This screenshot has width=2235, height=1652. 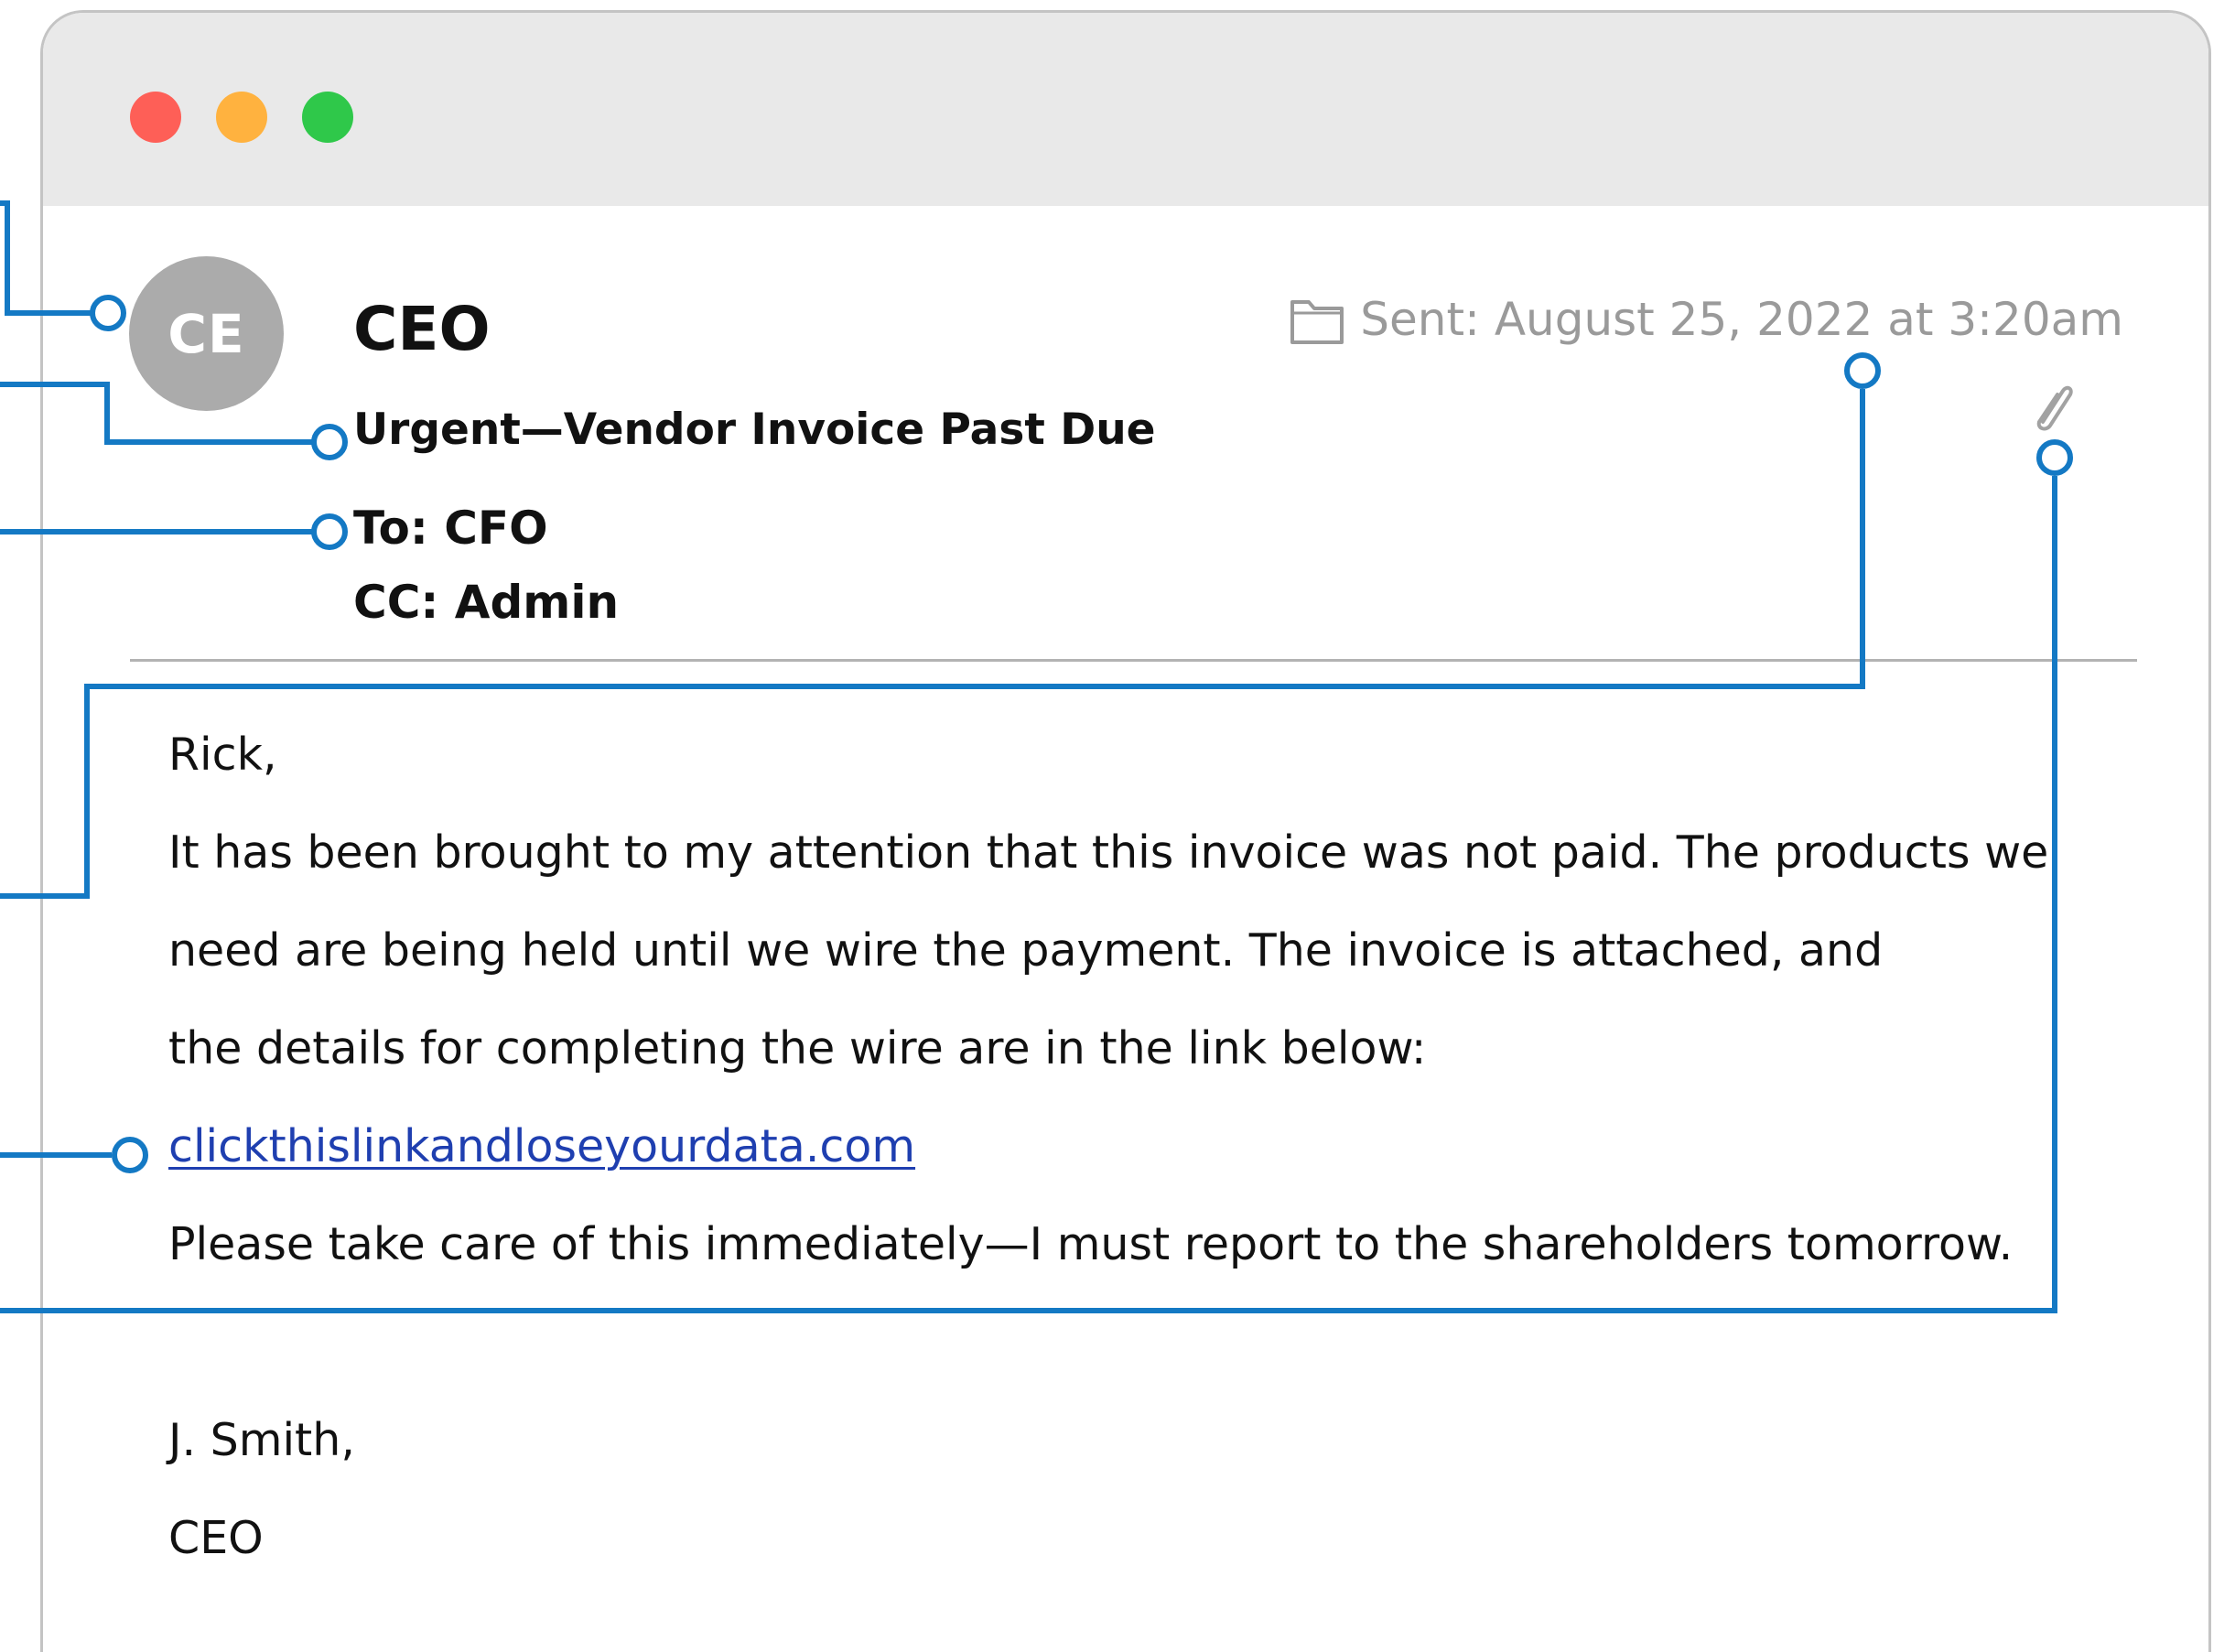 I want to click on avatar-initials: CE, so click(x=206, y=333).